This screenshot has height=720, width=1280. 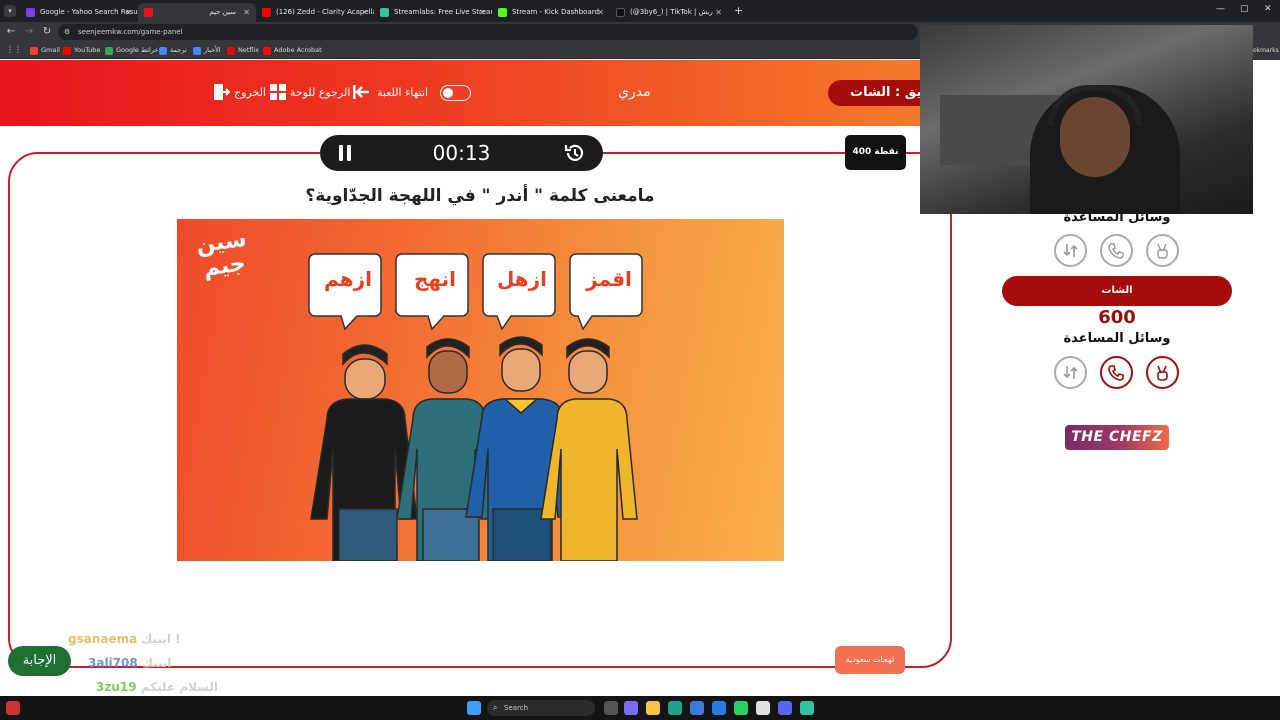 I want to click on all-bookmarks-label: okmarks, so click(x=1266, y=51).